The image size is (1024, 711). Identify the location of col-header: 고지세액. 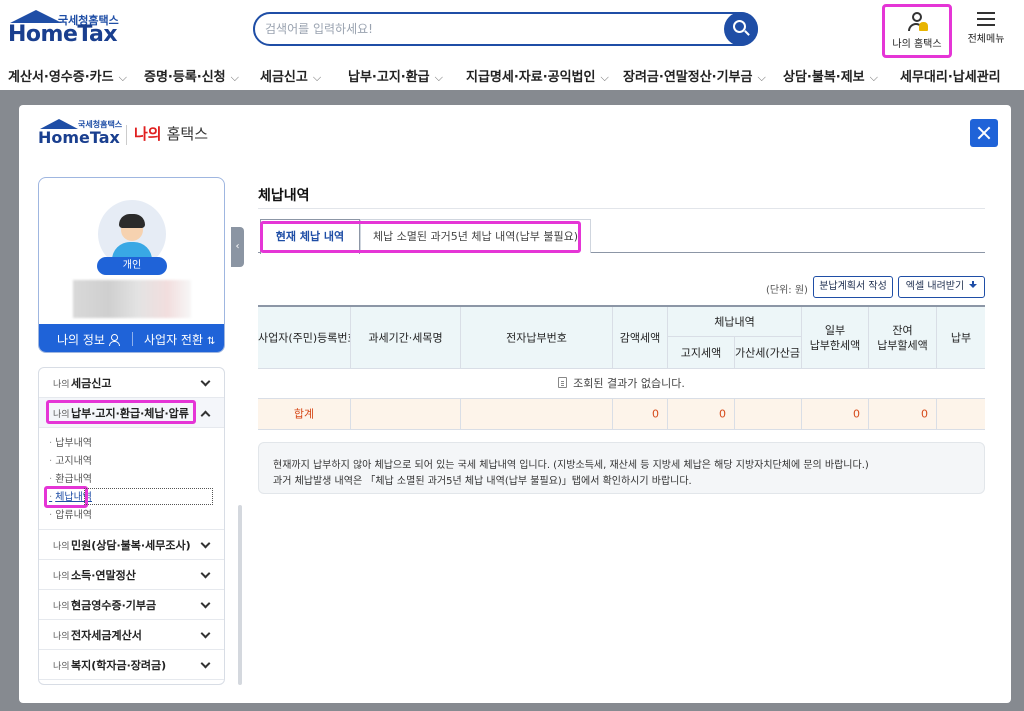
(701, 353).